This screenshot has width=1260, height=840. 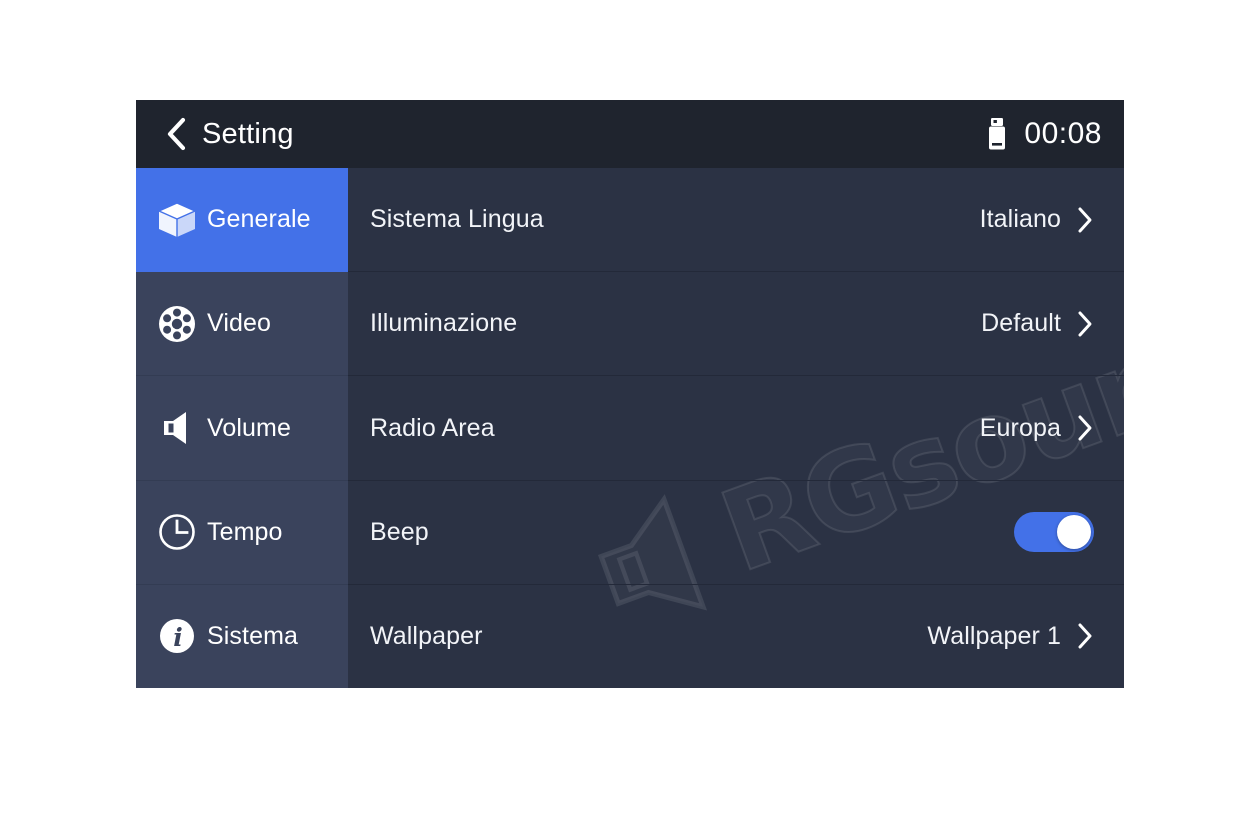 I want to click on sidebar-item-video: Video, so click(x=242, y=324).